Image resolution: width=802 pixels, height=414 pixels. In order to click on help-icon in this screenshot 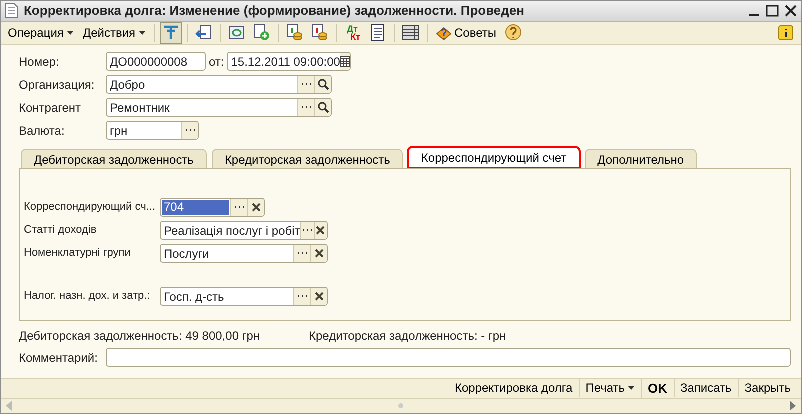, I will do `click(513, 32)`.